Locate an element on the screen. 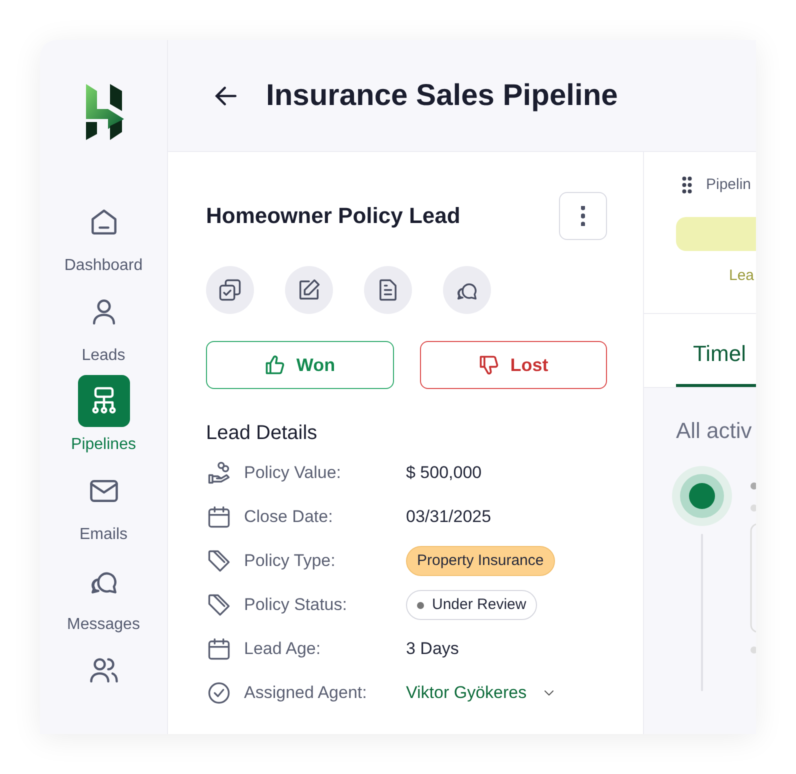  field-label: Lead Age: is located at coordinates (282, 649).